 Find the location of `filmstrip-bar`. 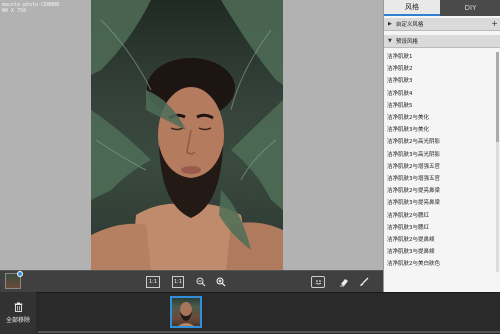

filmstrip-bar is located at coordinates (250, 313).